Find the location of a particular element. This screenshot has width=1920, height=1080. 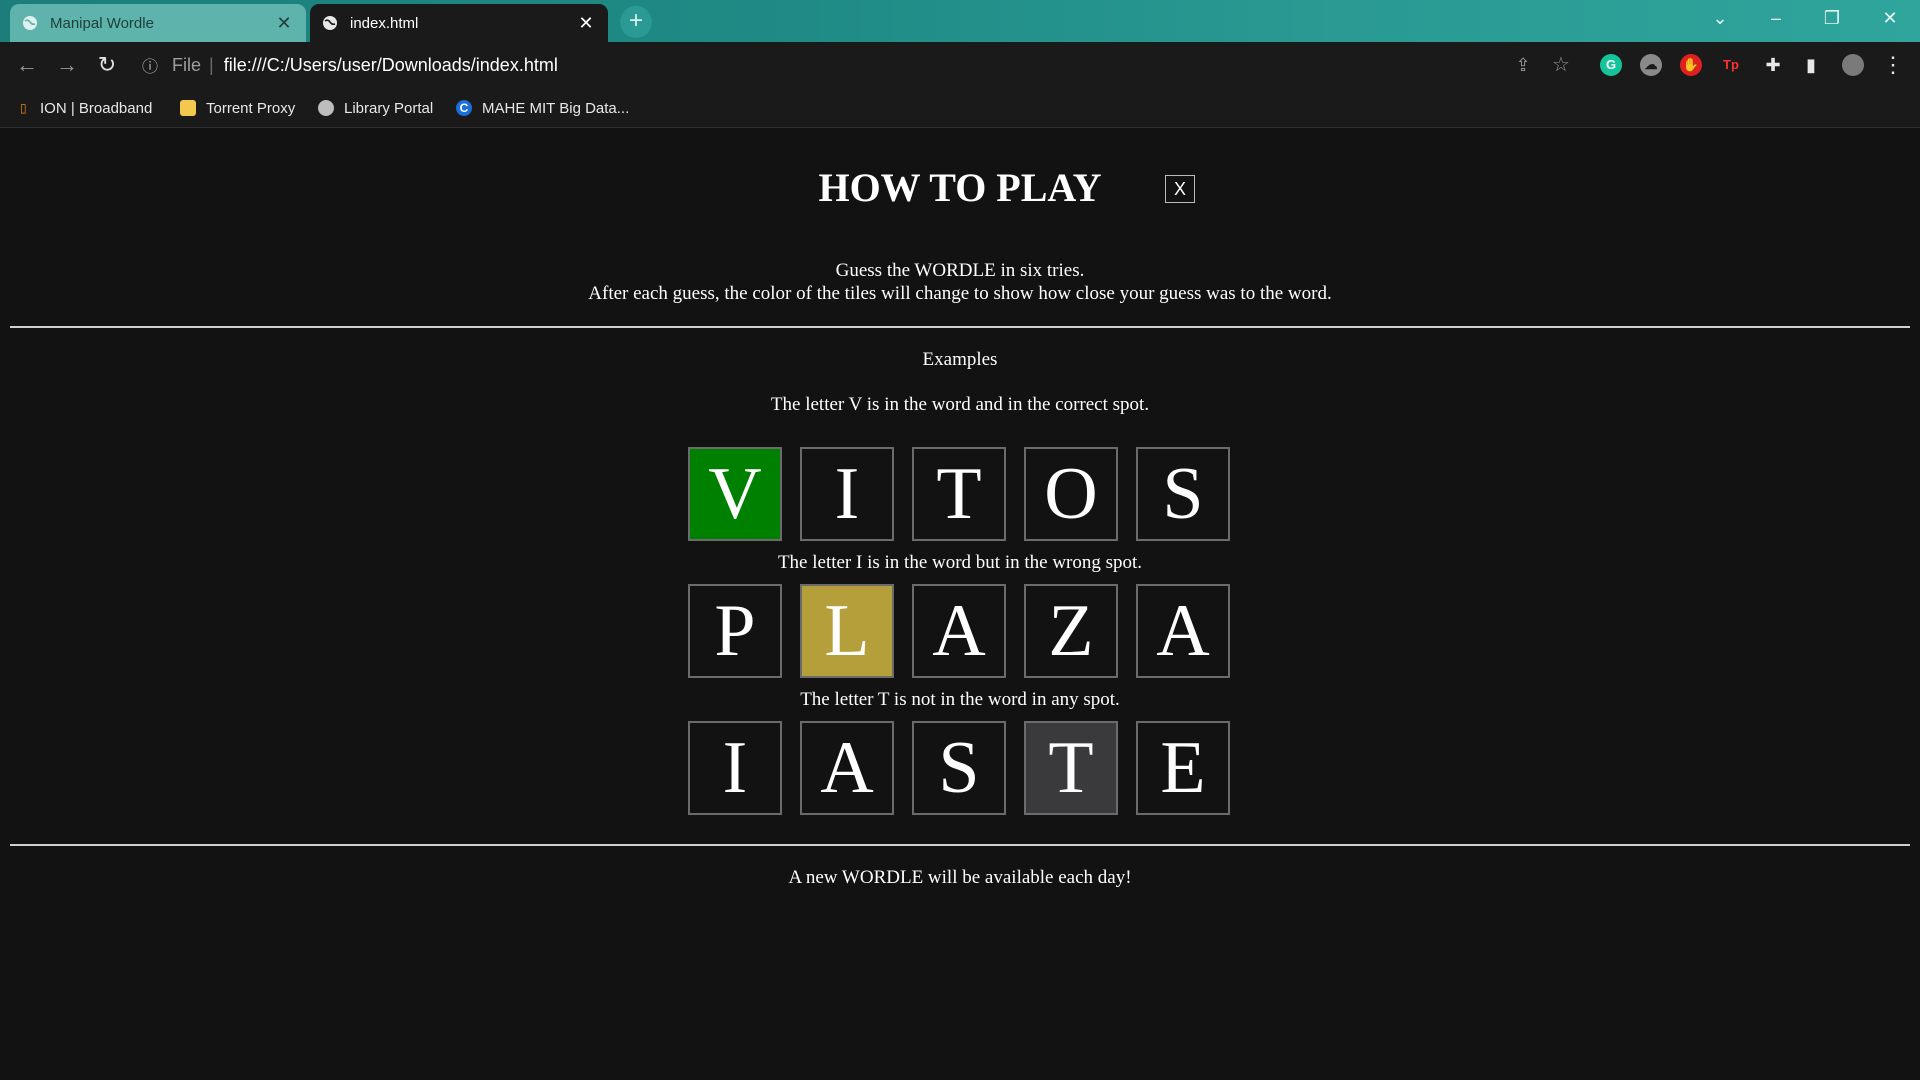

reload-icon: ↻ is located at coordinates (107, 65).